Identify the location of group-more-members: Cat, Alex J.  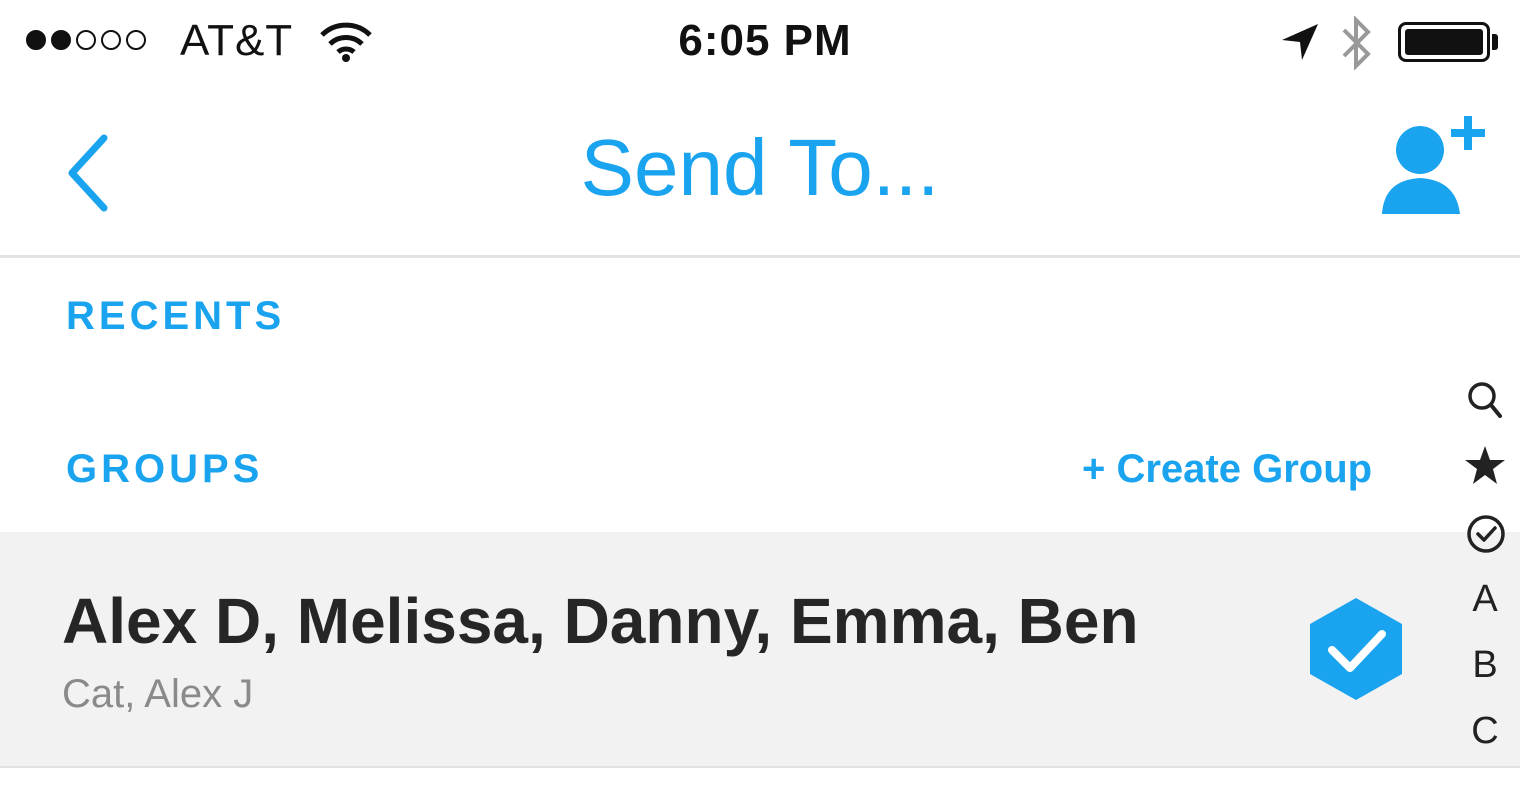
(158, 694).